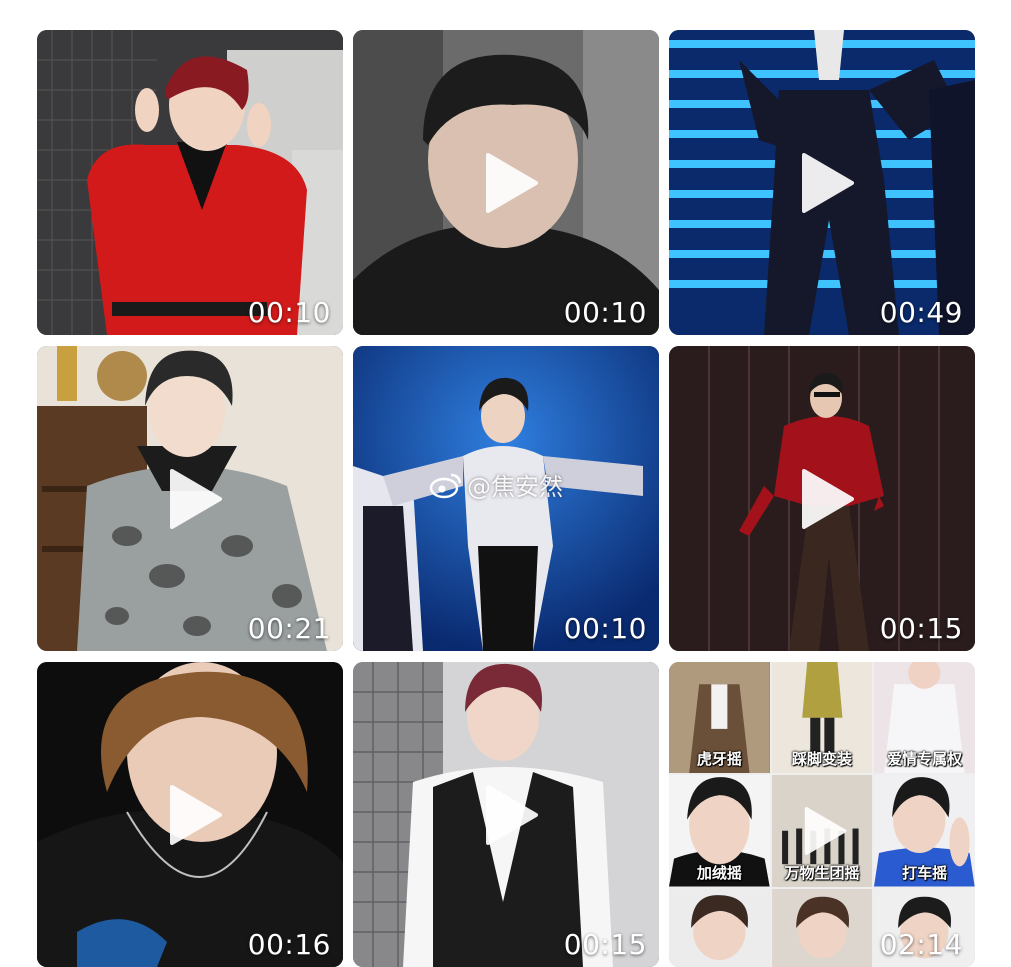  What do you see at coordinates (822, 718) in the screenshot?
I see `collage-cell: 踩脚变装` at bounding box center [822, 718].